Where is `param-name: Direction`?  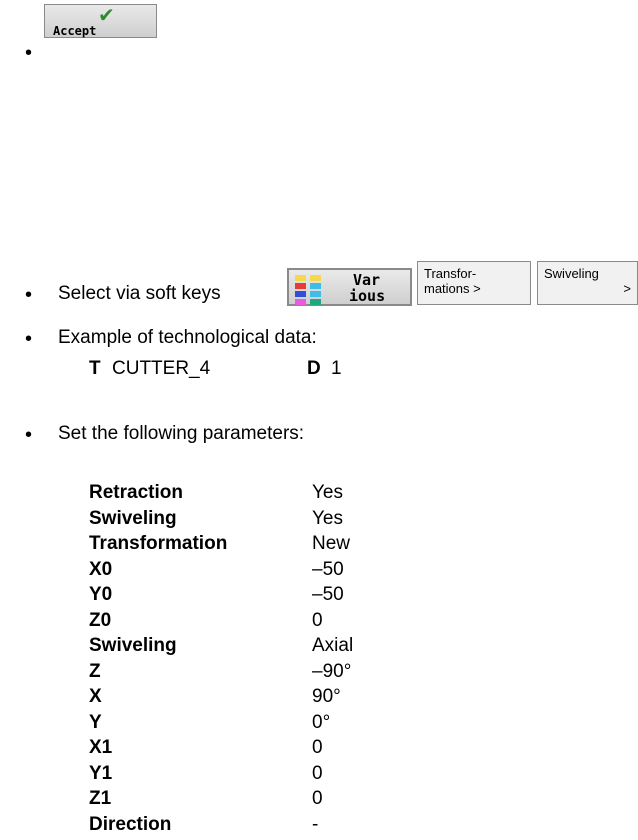 param-name: Direction is located at coordinates (130, 824).